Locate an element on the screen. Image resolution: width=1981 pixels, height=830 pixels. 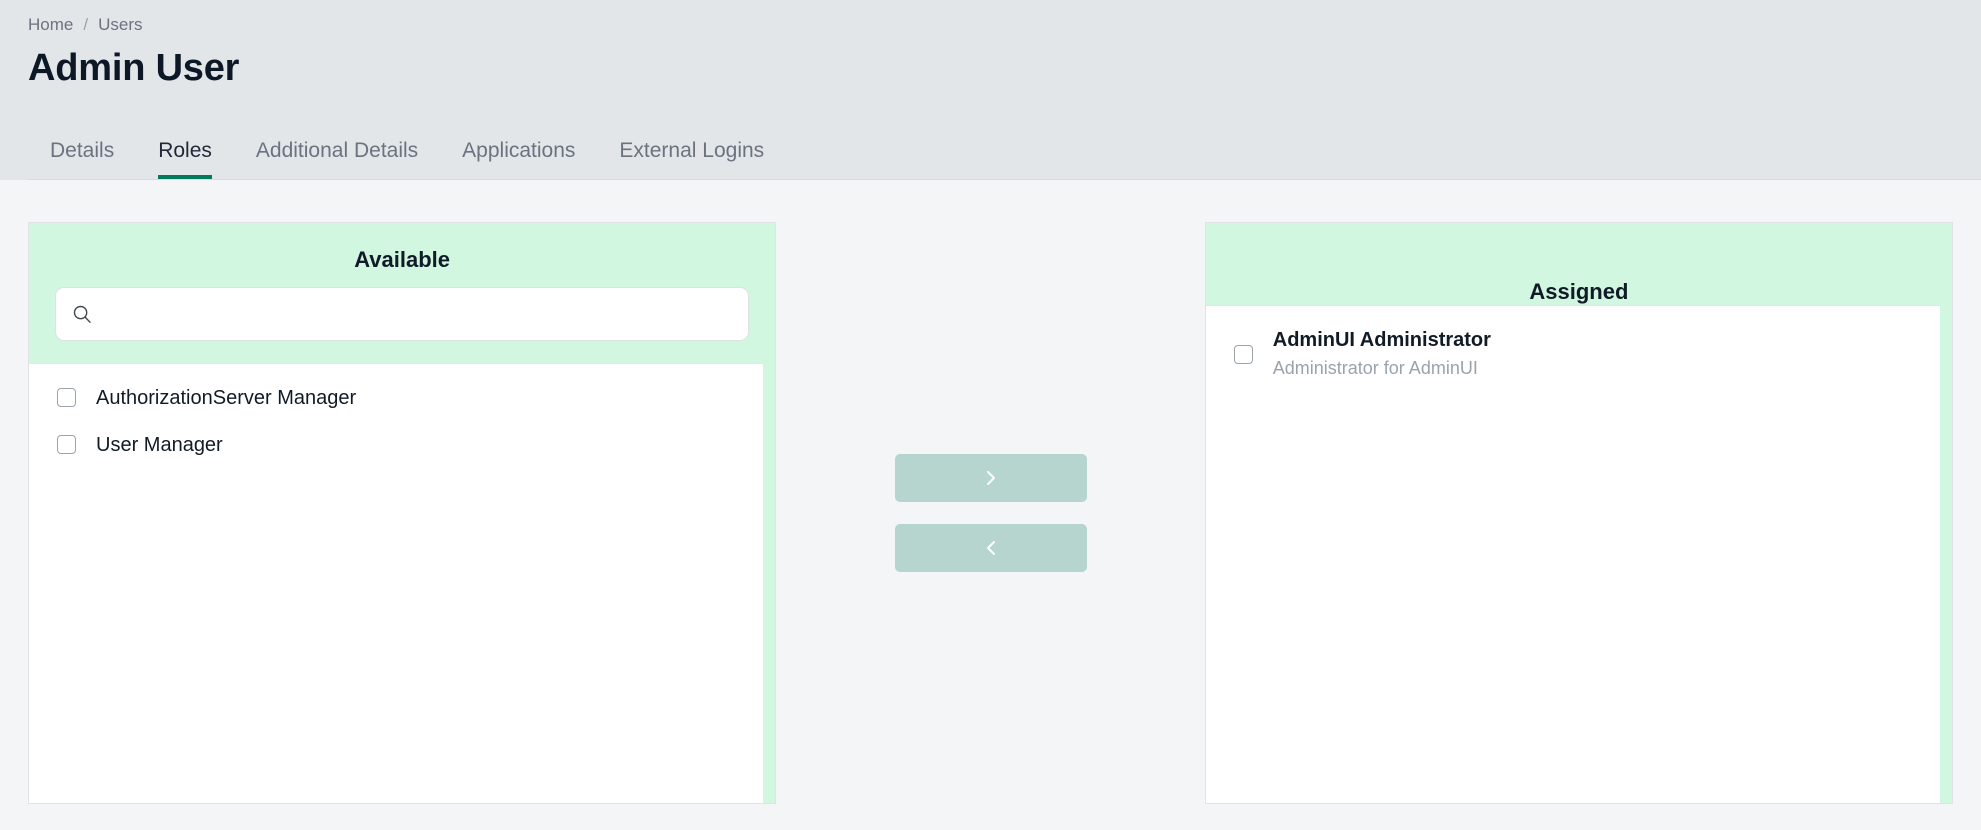
tab-additional-details: Additional Details is located at coordinates (337, 153).